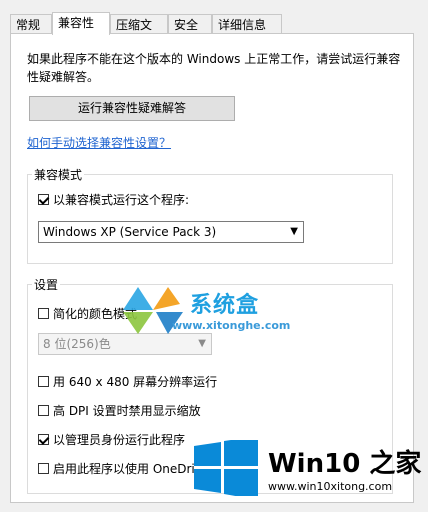 This screenshot has width=428, height=512. Describe the element at coordinates (330, 486) in the screenshot. I see `win10-home-url: www.win10xitong.com` at that location.